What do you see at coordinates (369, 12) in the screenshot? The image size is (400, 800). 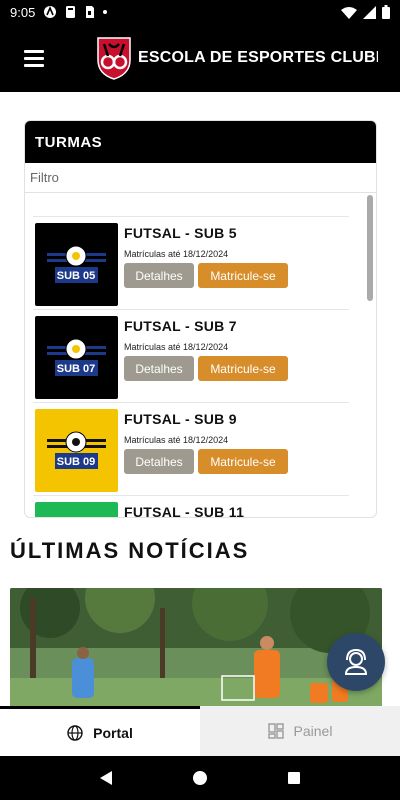 I see `signal-icon` at bounding box center [369, 12].